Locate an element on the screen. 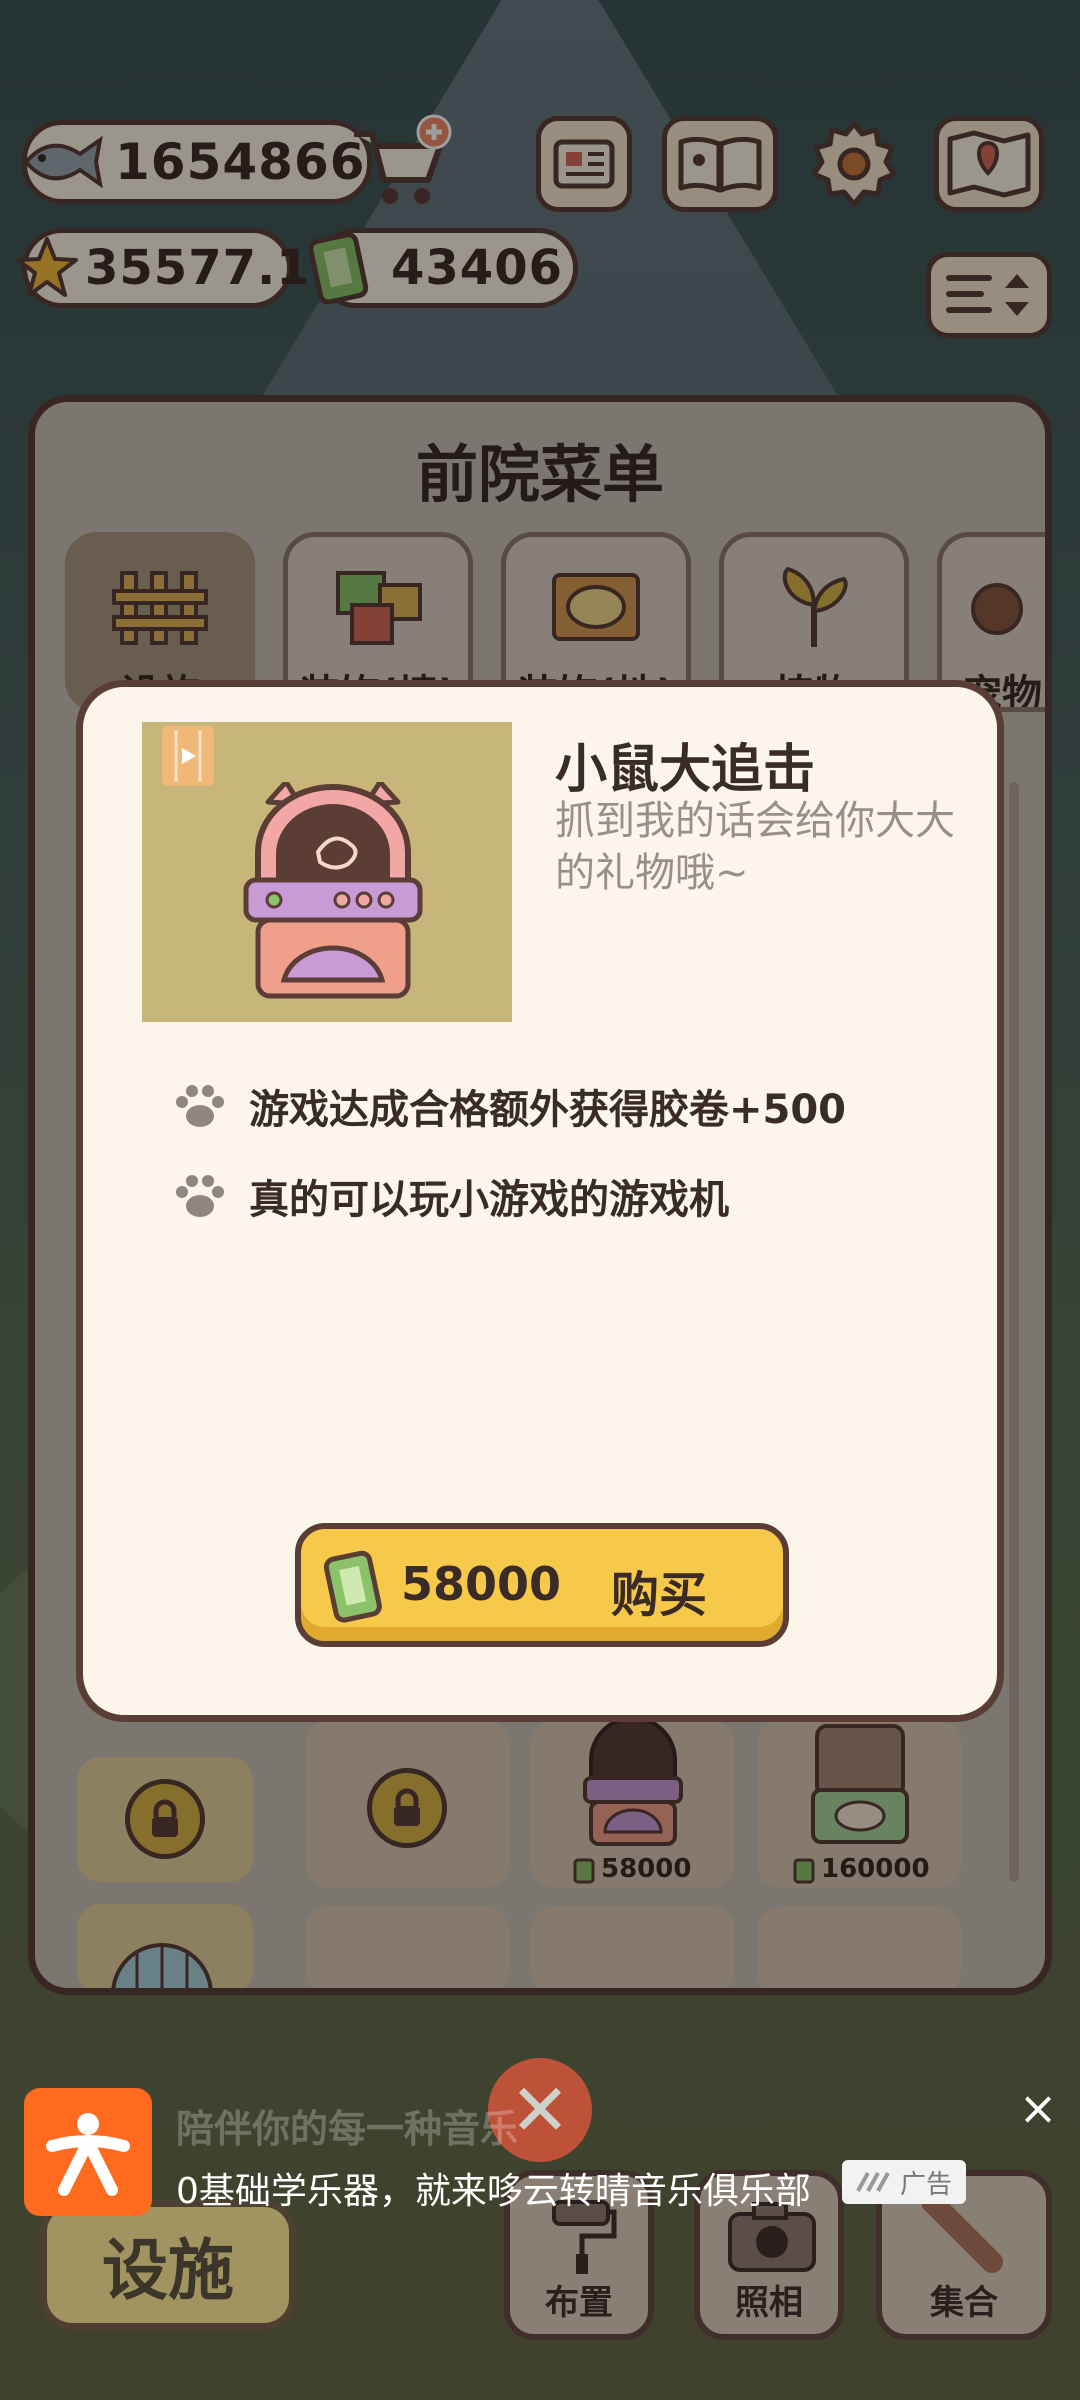 The height and width of the screenshot is (2400, 1080). ad-title: 陪伴你的每一种音乐 is located at coordinates (347, 2129).